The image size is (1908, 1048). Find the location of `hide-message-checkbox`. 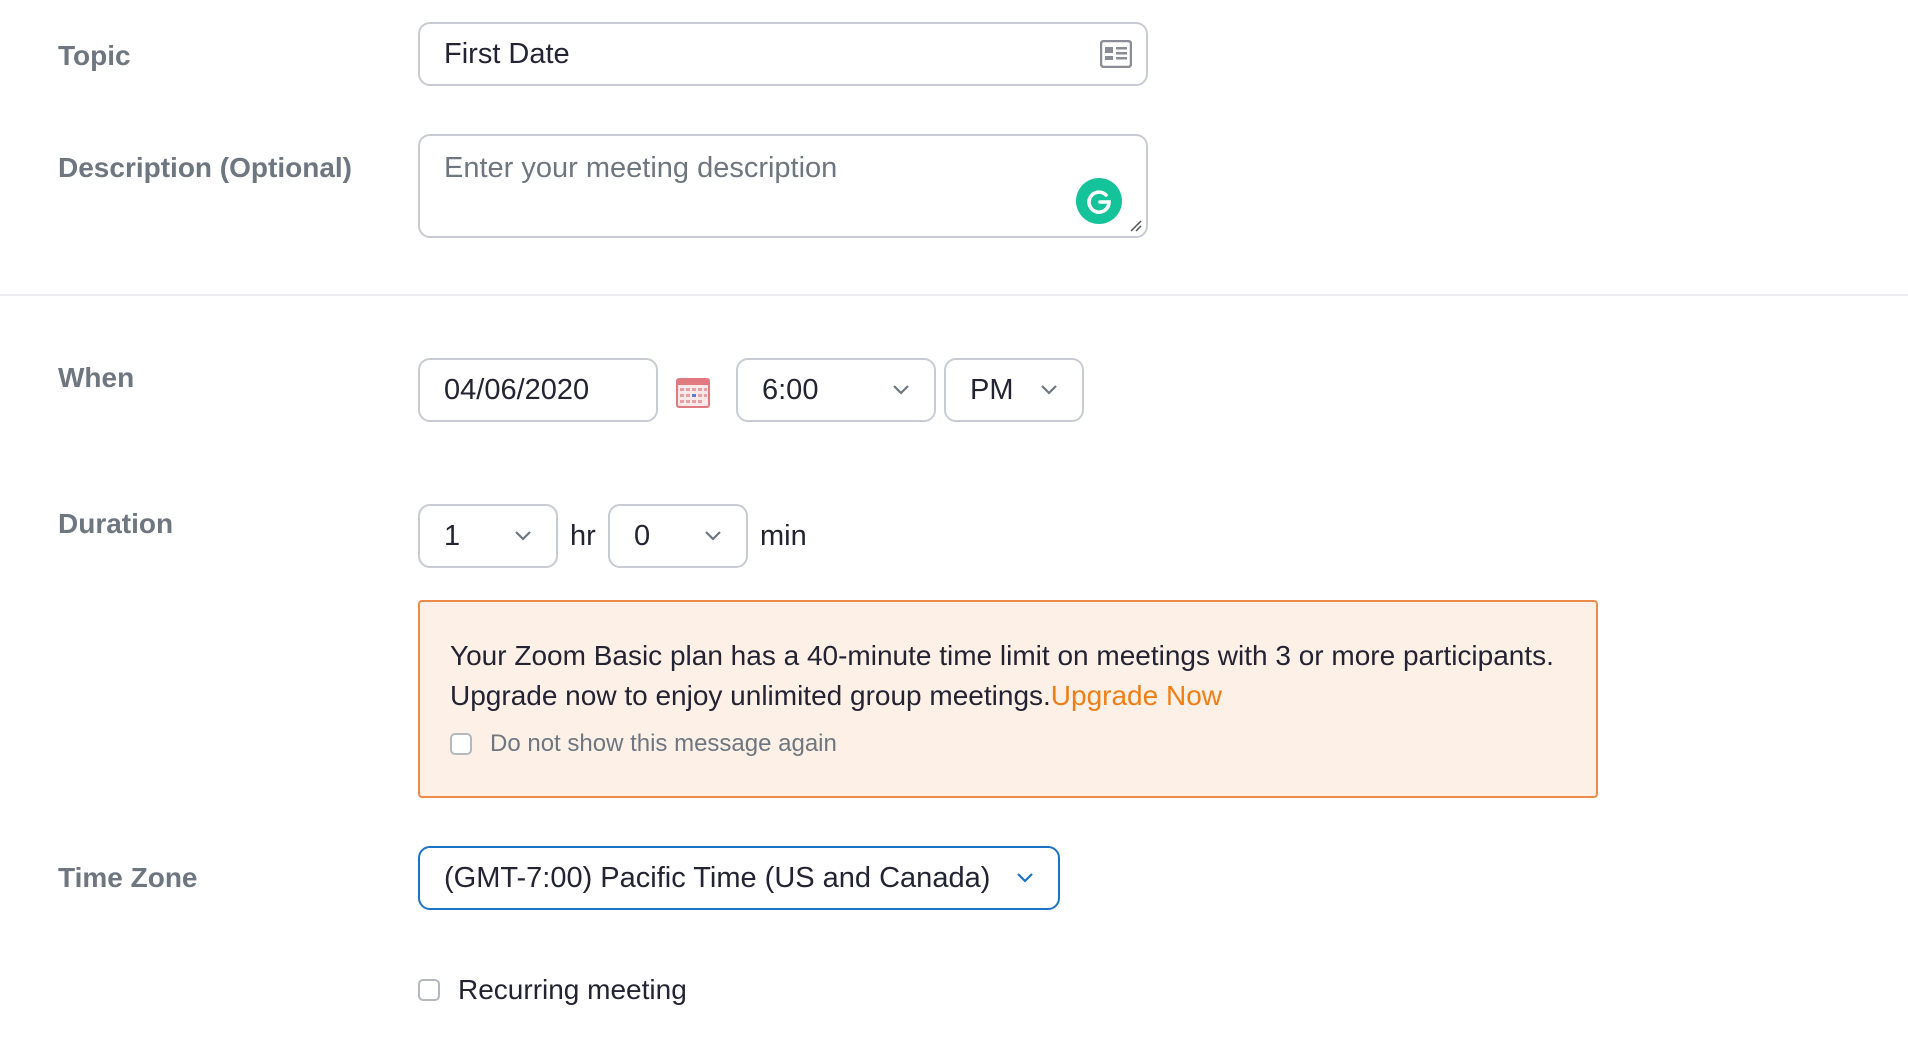

hide-message-checkbox is located at coordinates (461, 744).